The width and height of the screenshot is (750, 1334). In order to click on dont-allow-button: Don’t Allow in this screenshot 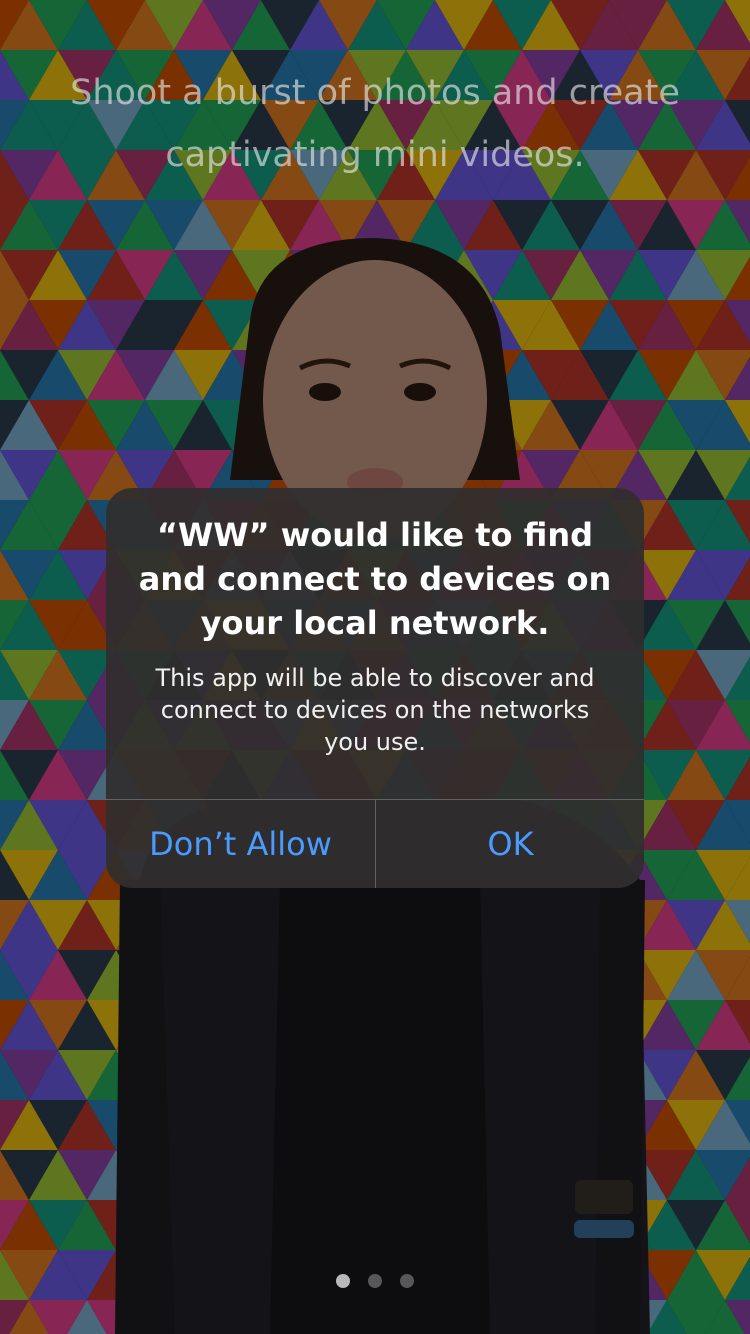, I will do `click(240, 844)`.